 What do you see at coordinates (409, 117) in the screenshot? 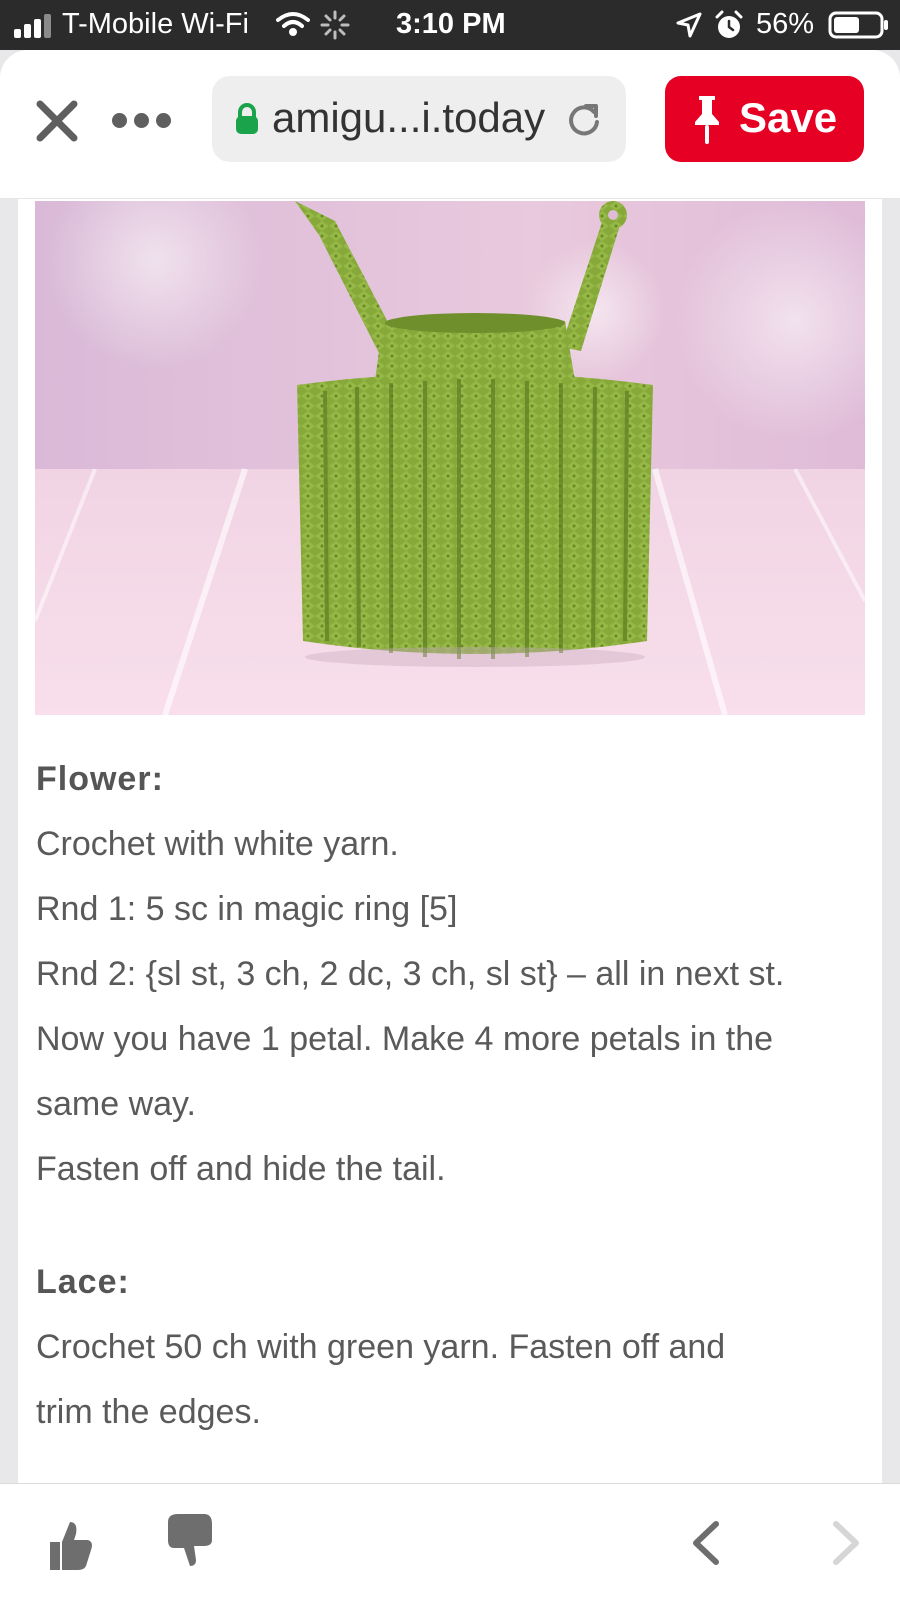
I see `url-text: amigu...i.today` at bounding box center [409, 117].